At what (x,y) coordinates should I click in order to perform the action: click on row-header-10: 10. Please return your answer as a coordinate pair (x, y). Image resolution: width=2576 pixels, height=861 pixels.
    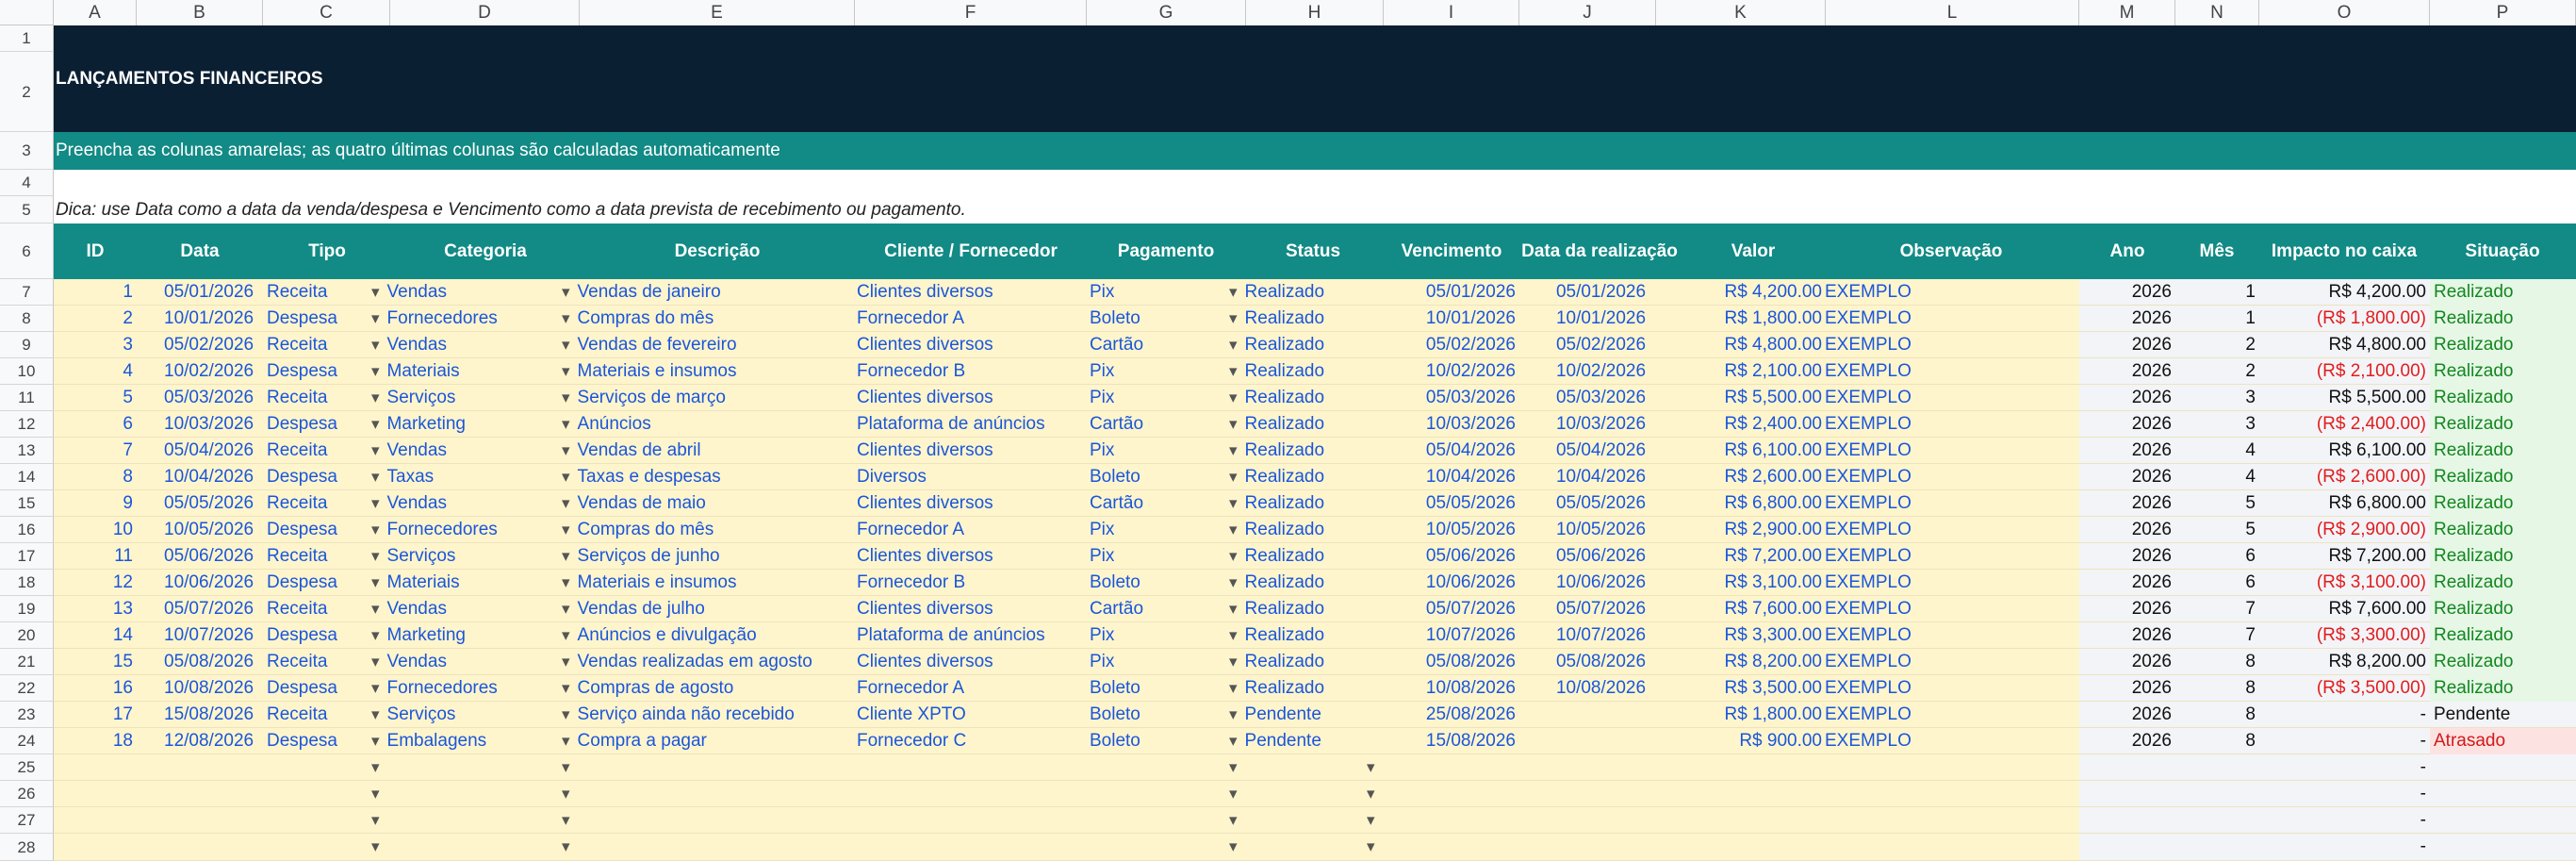
    Looking at the image, I should click on (27, 371).